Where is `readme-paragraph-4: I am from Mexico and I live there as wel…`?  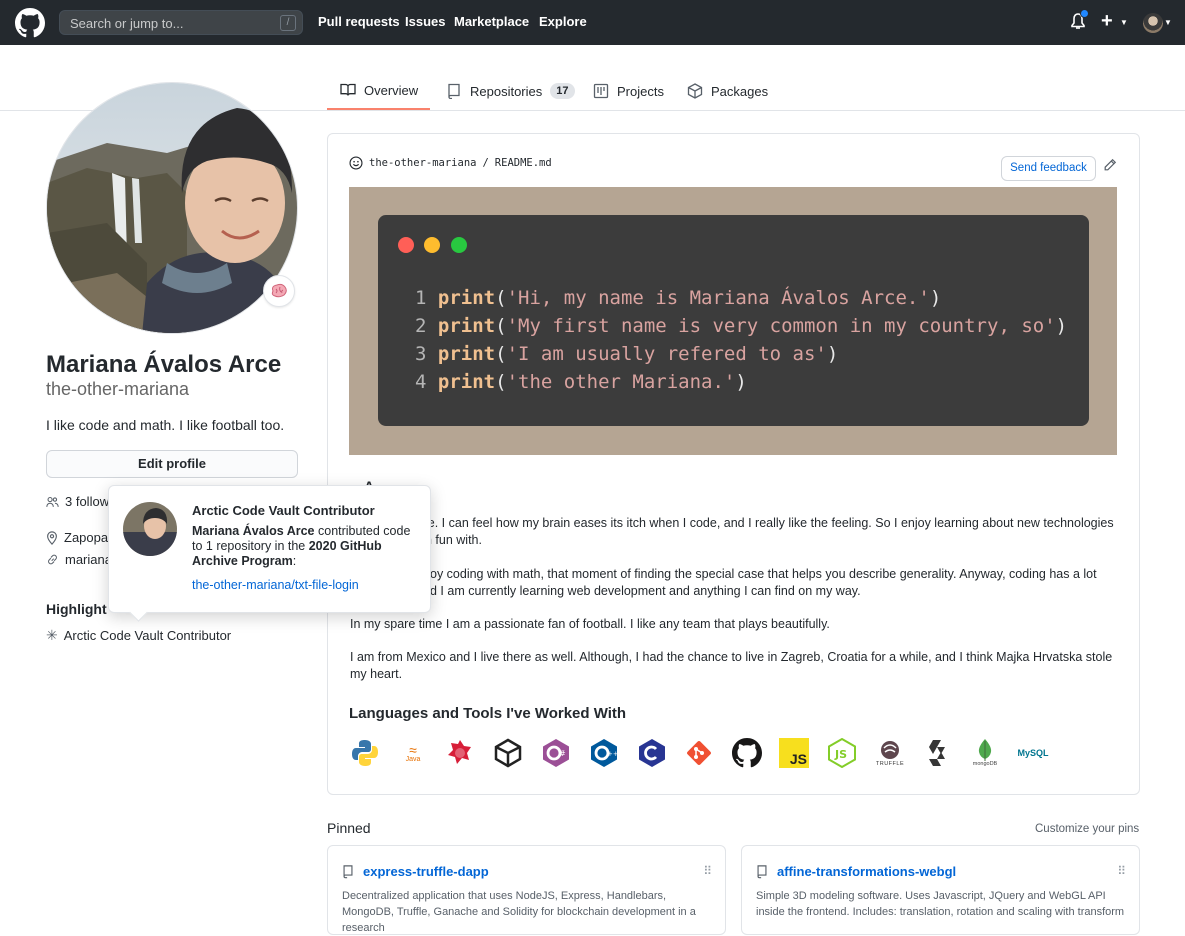
readme-paragraph-4: I am from Mexico and I live there as wel… is located at coordinates (731, 665).